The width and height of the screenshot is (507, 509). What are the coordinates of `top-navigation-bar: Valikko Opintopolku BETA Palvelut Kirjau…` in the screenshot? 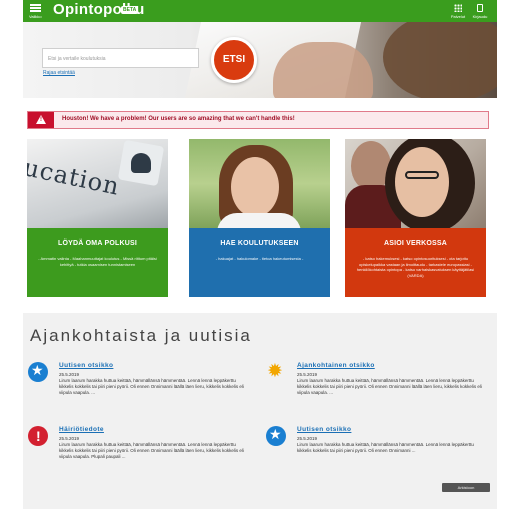 It's located at (260, 11).